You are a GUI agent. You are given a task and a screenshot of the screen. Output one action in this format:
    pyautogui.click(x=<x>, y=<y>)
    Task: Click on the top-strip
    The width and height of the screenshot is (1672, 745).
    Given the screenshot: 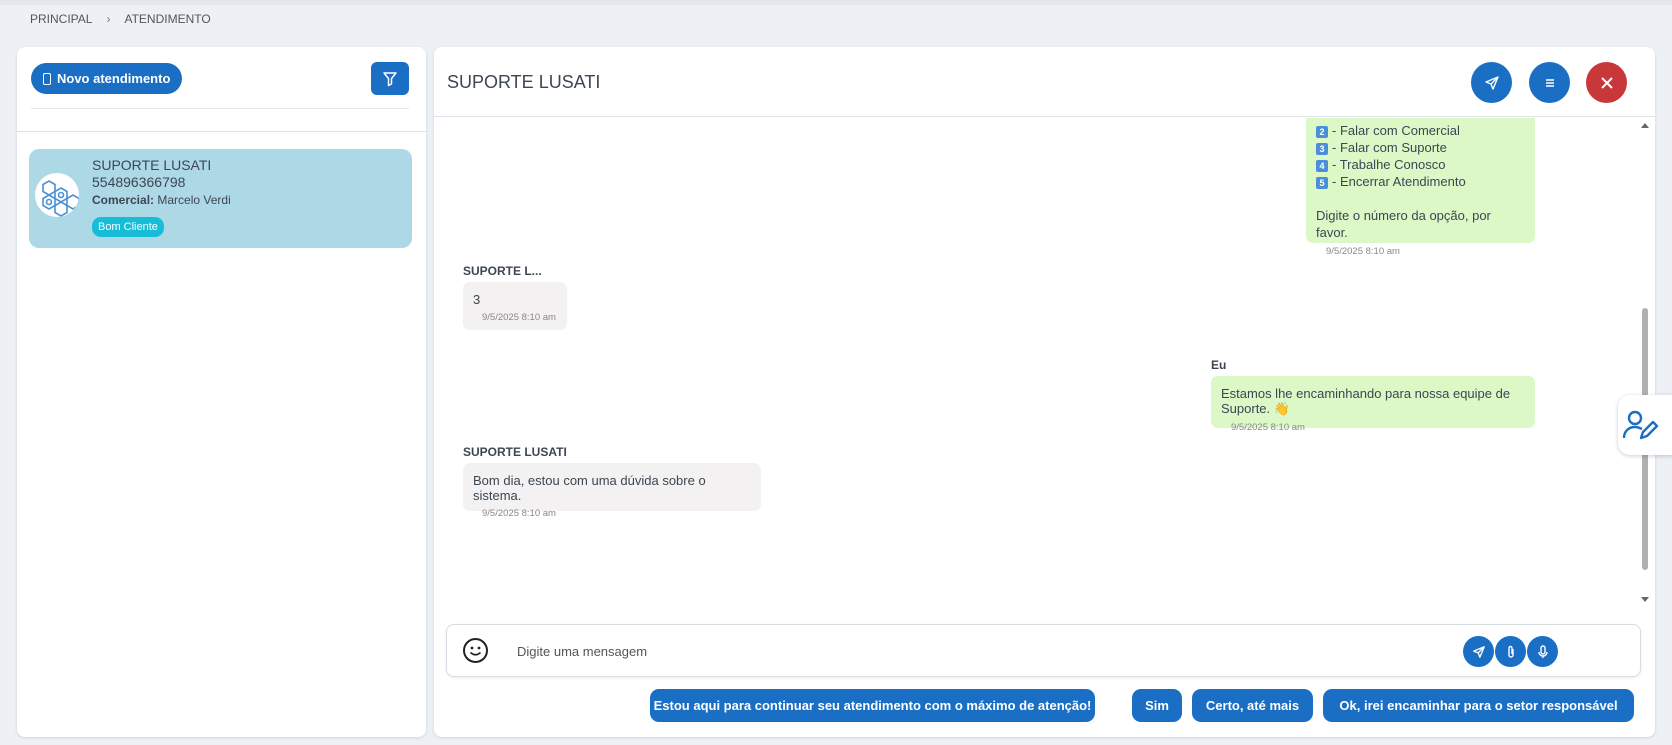 What is the action you would take?
    pyautogui.click(x=836, y=2)
    